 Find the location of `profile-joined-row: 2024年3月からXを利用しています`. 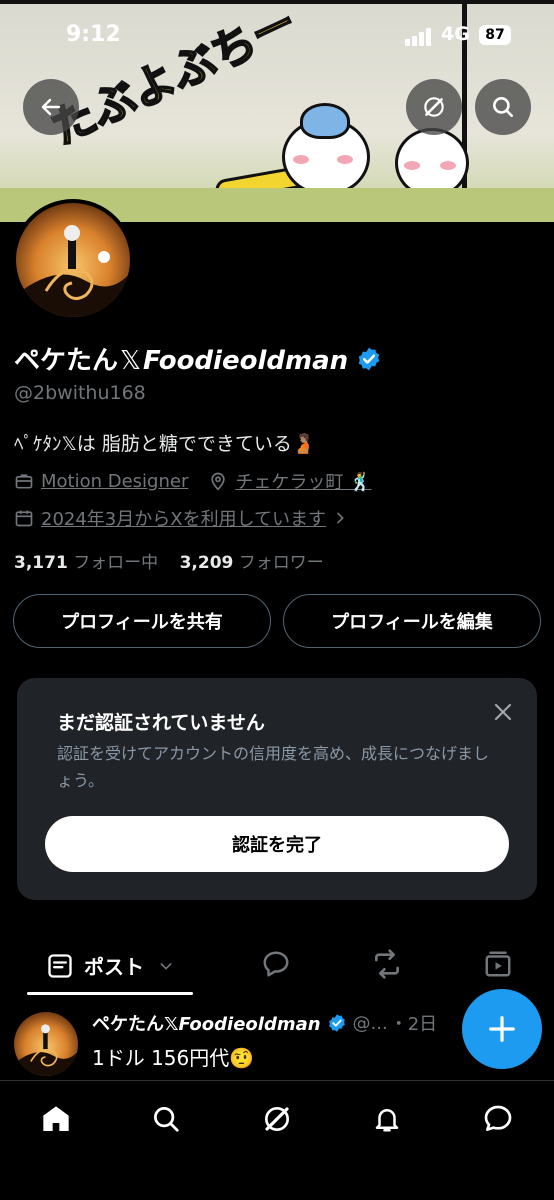

profile-joined-row: 2024年3月からXを利用しています is located at coordinates (181, 518).